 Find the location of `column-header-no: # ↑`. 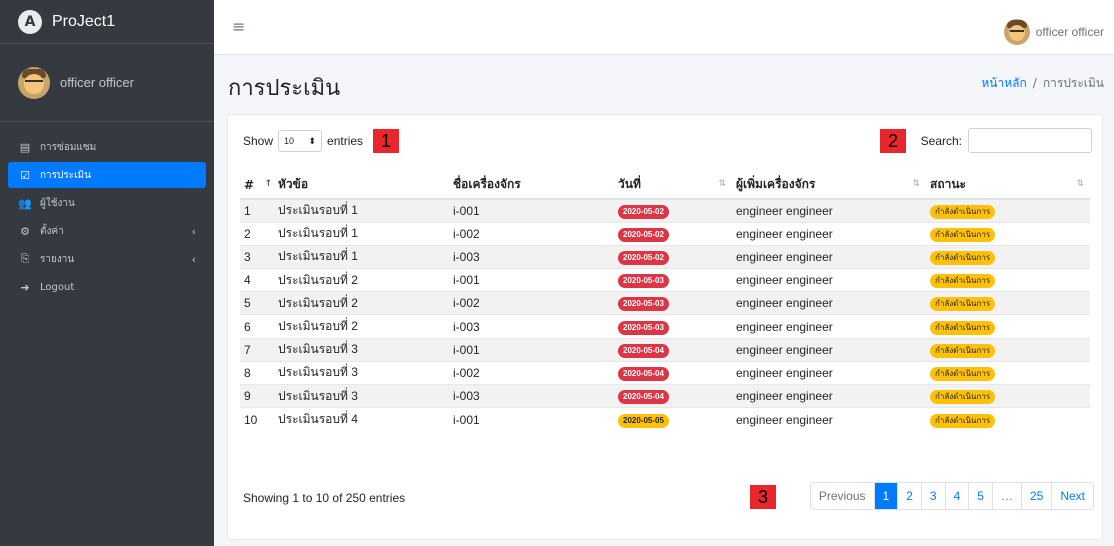

column-header-no: # ↑ is located at coordinates (257, 185).